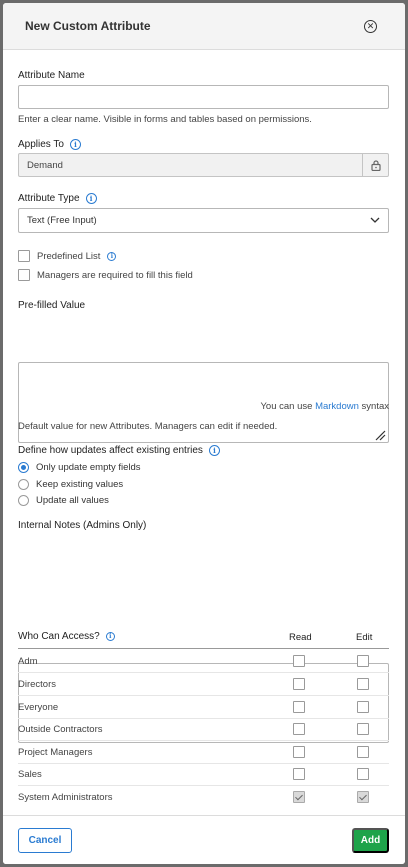  I want to click on markdown-prefix: You can use, so click(286, 406).